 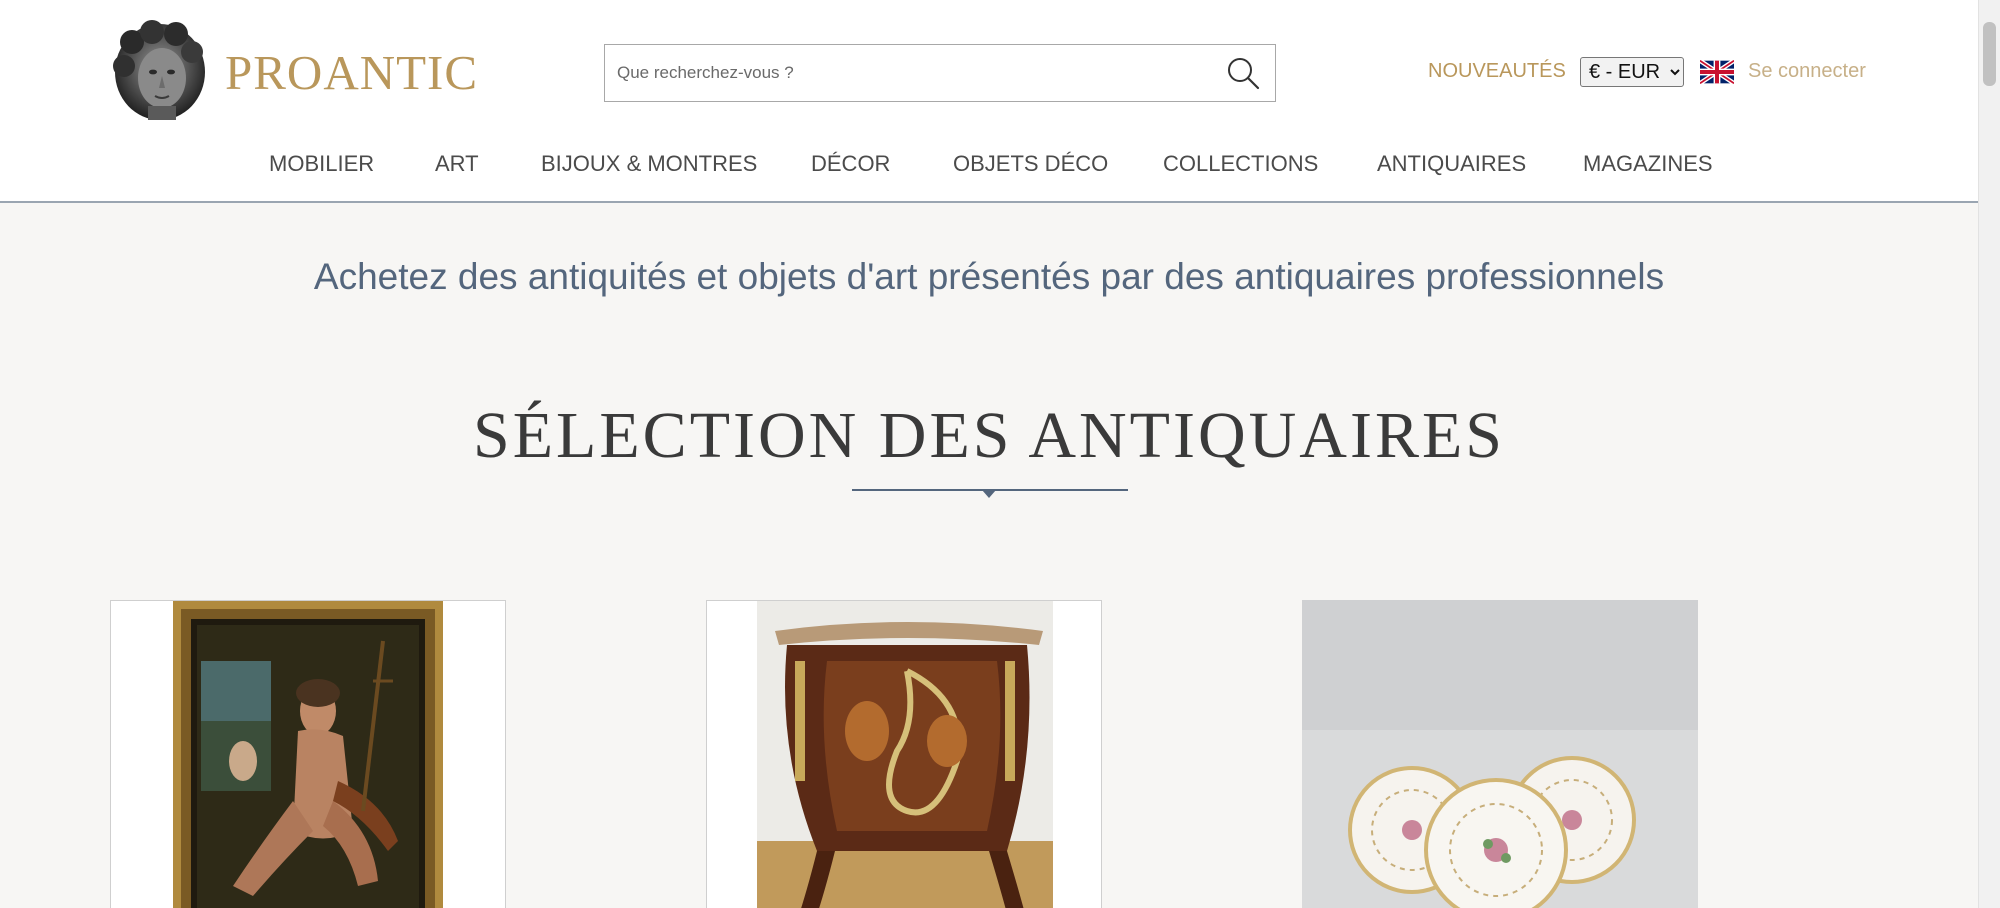 I want to click on search-icon, so click(x=1243, y=73).